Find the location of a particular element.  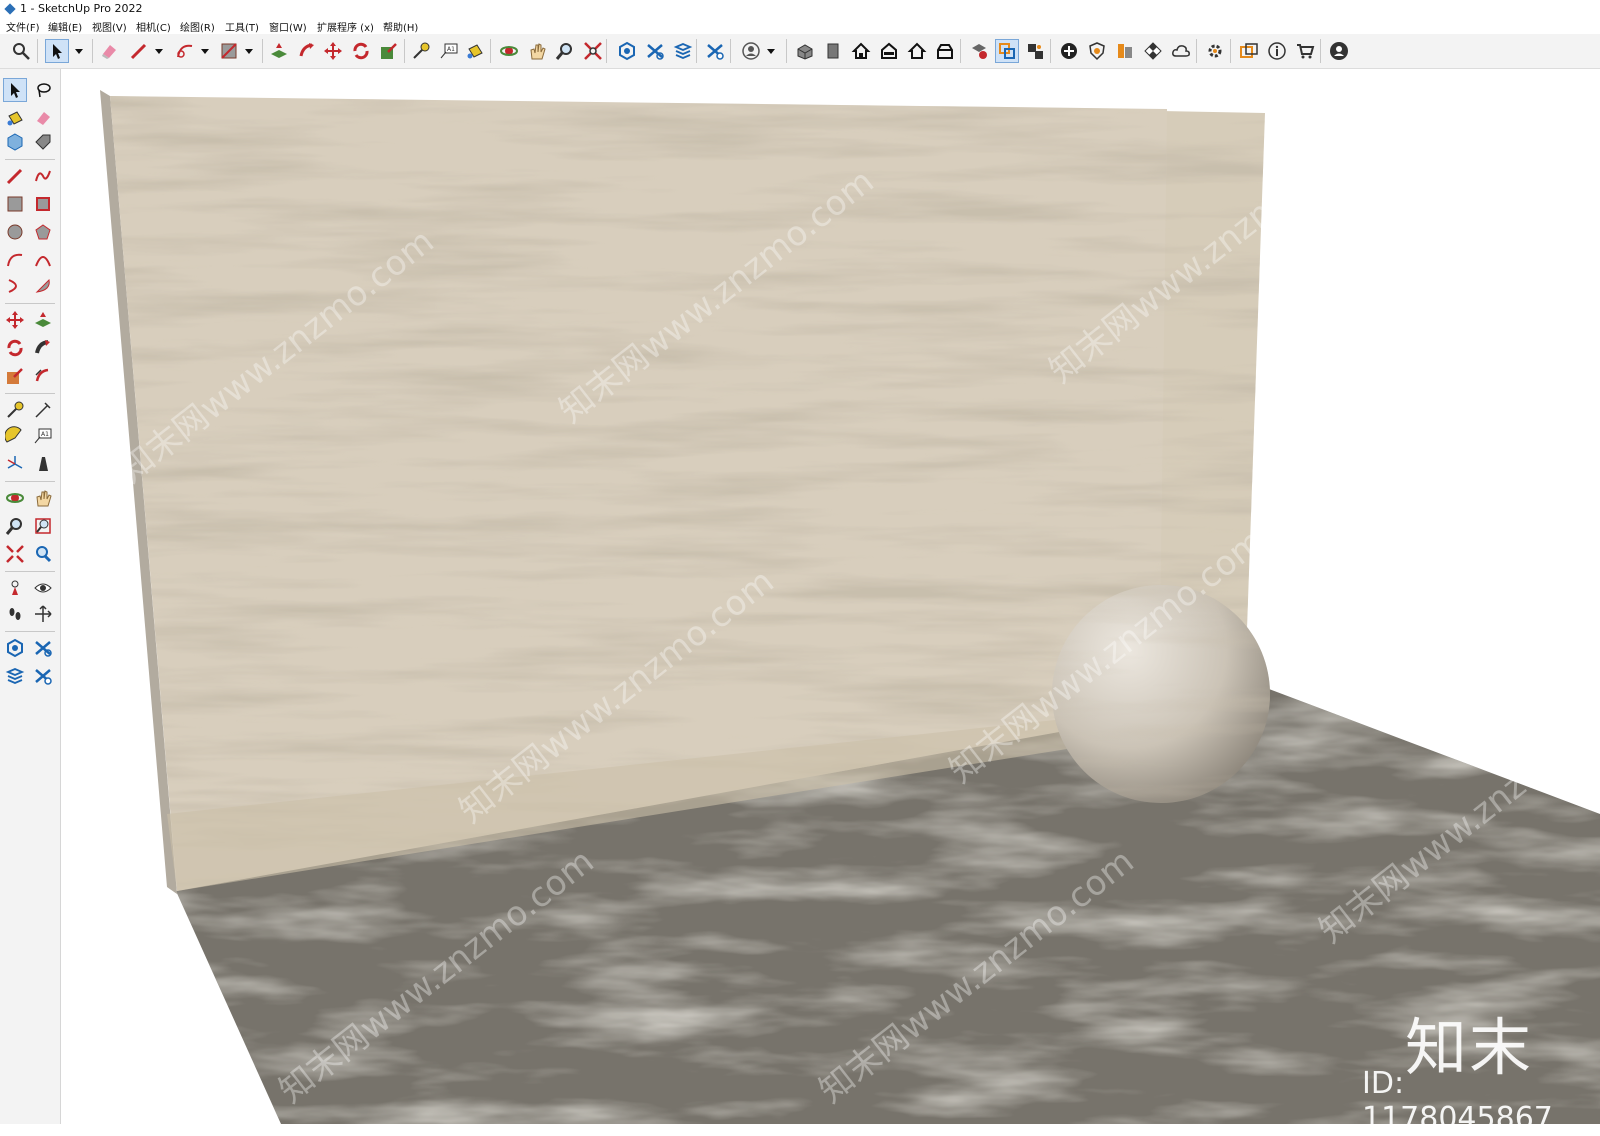

three-point-arc-icon is located at coordinates (15, 286).